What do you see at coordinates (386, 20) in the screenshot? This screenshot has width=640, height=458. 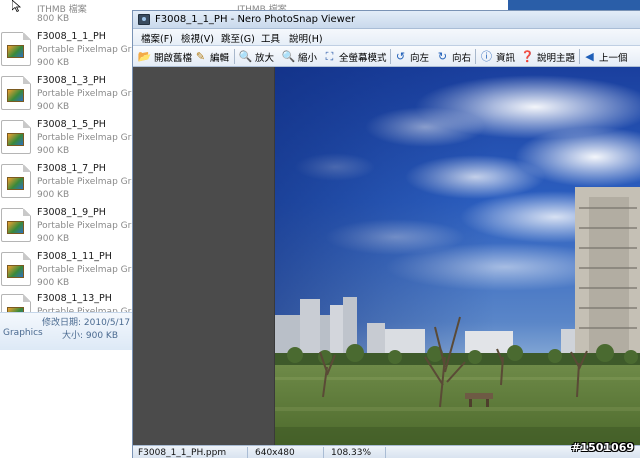 I see `title-bar: F3008_1_1_PH - Nero PhotoSnap Viewer` at bounding box center [386, 20].